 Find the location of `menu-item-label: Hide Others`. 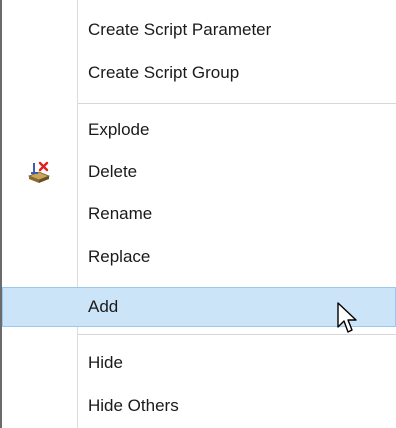

menu-item-label: Hide Others is located at coordinates (133, 405).